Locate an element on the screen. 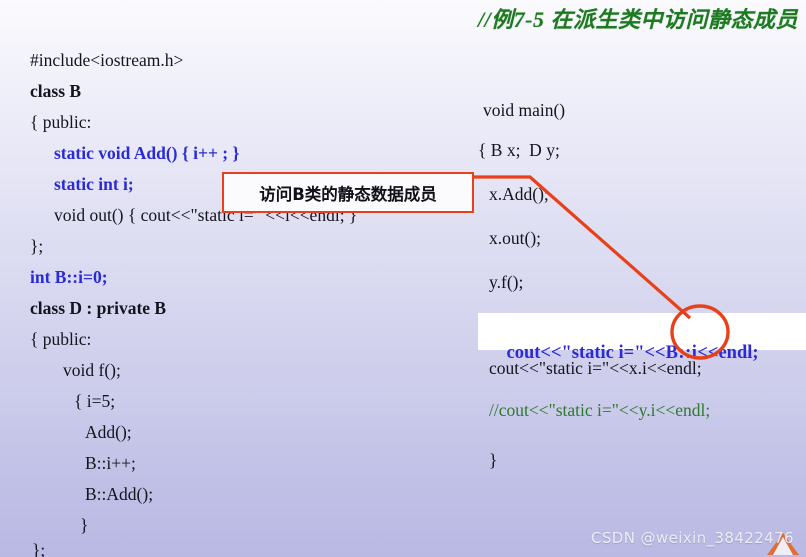 The height and width of the screenshot is (557, 806). page-title: //例7-5 在派生类中访问静态成员 is located at coordinates (637, 19).